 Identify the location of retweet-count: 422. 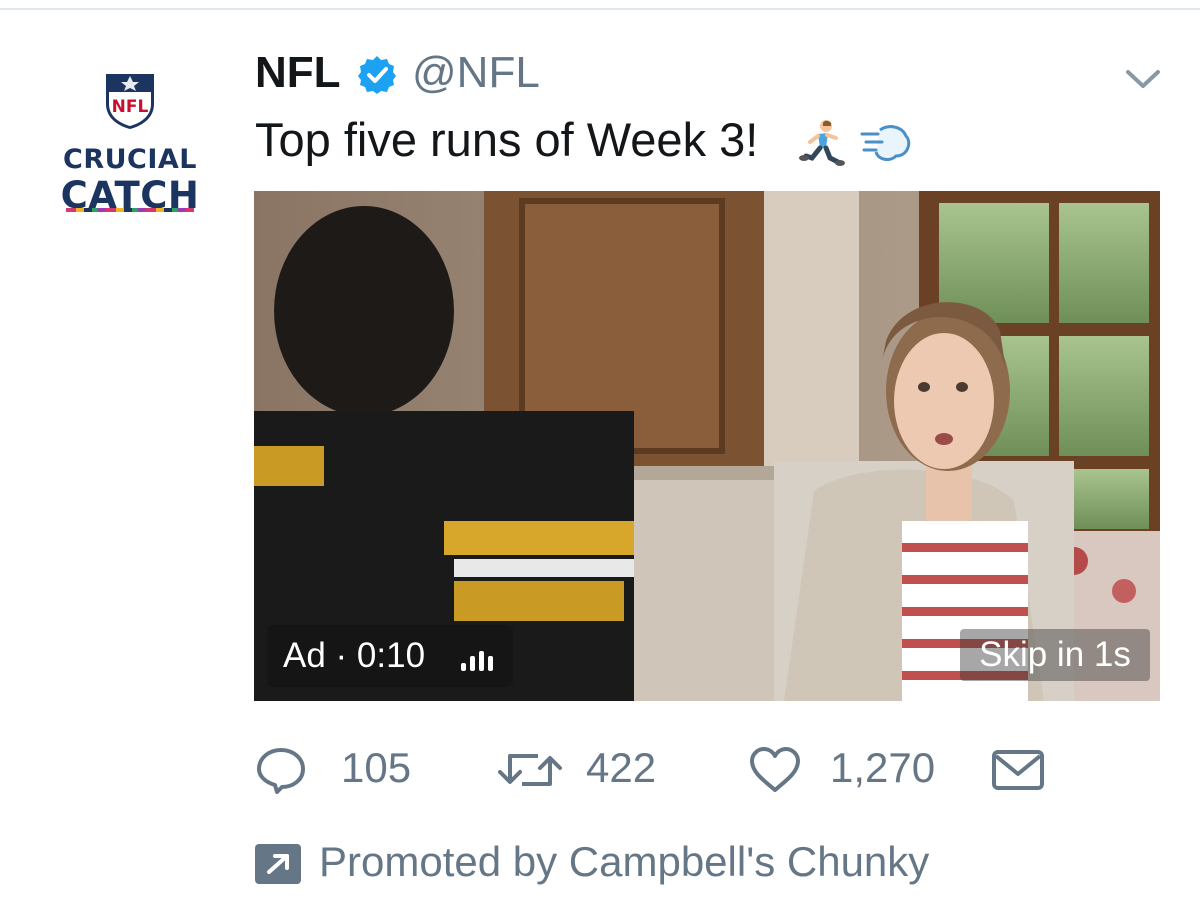
(621, 767).